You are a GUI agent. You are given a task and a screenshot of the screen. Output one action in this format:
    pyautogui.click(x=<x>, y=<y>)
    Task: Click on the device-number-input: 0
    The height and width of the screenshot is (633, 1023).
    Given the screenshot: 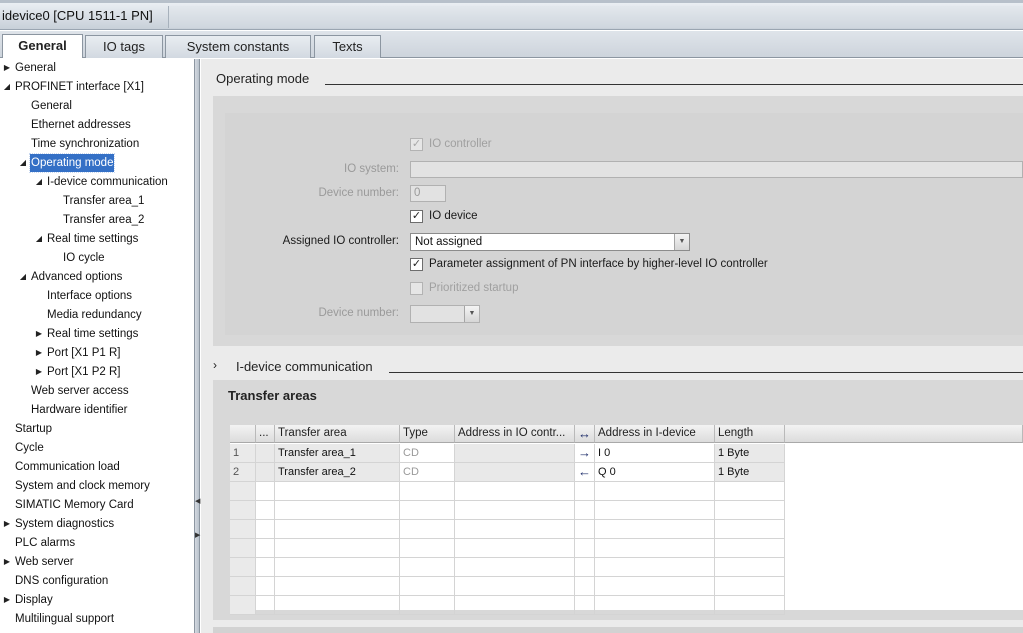 What is the action you would take?
    pyautogui.click(x=428, y=193)
    